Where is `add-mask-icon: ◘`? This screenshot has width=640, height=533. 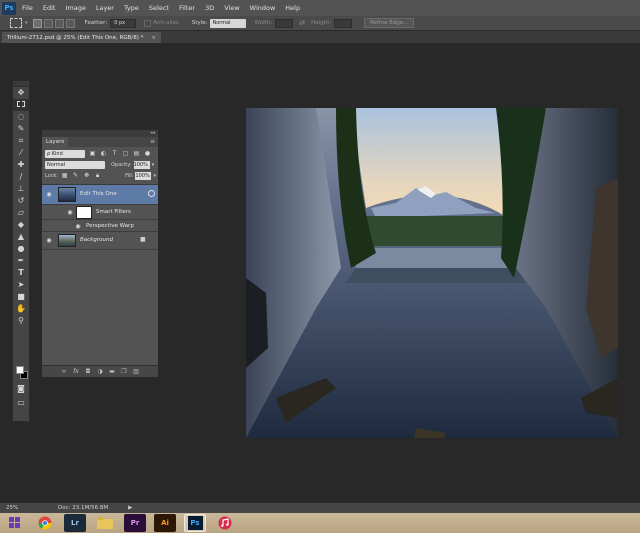 add-mask-icon: ◘ is located at coordinates (88, 372).